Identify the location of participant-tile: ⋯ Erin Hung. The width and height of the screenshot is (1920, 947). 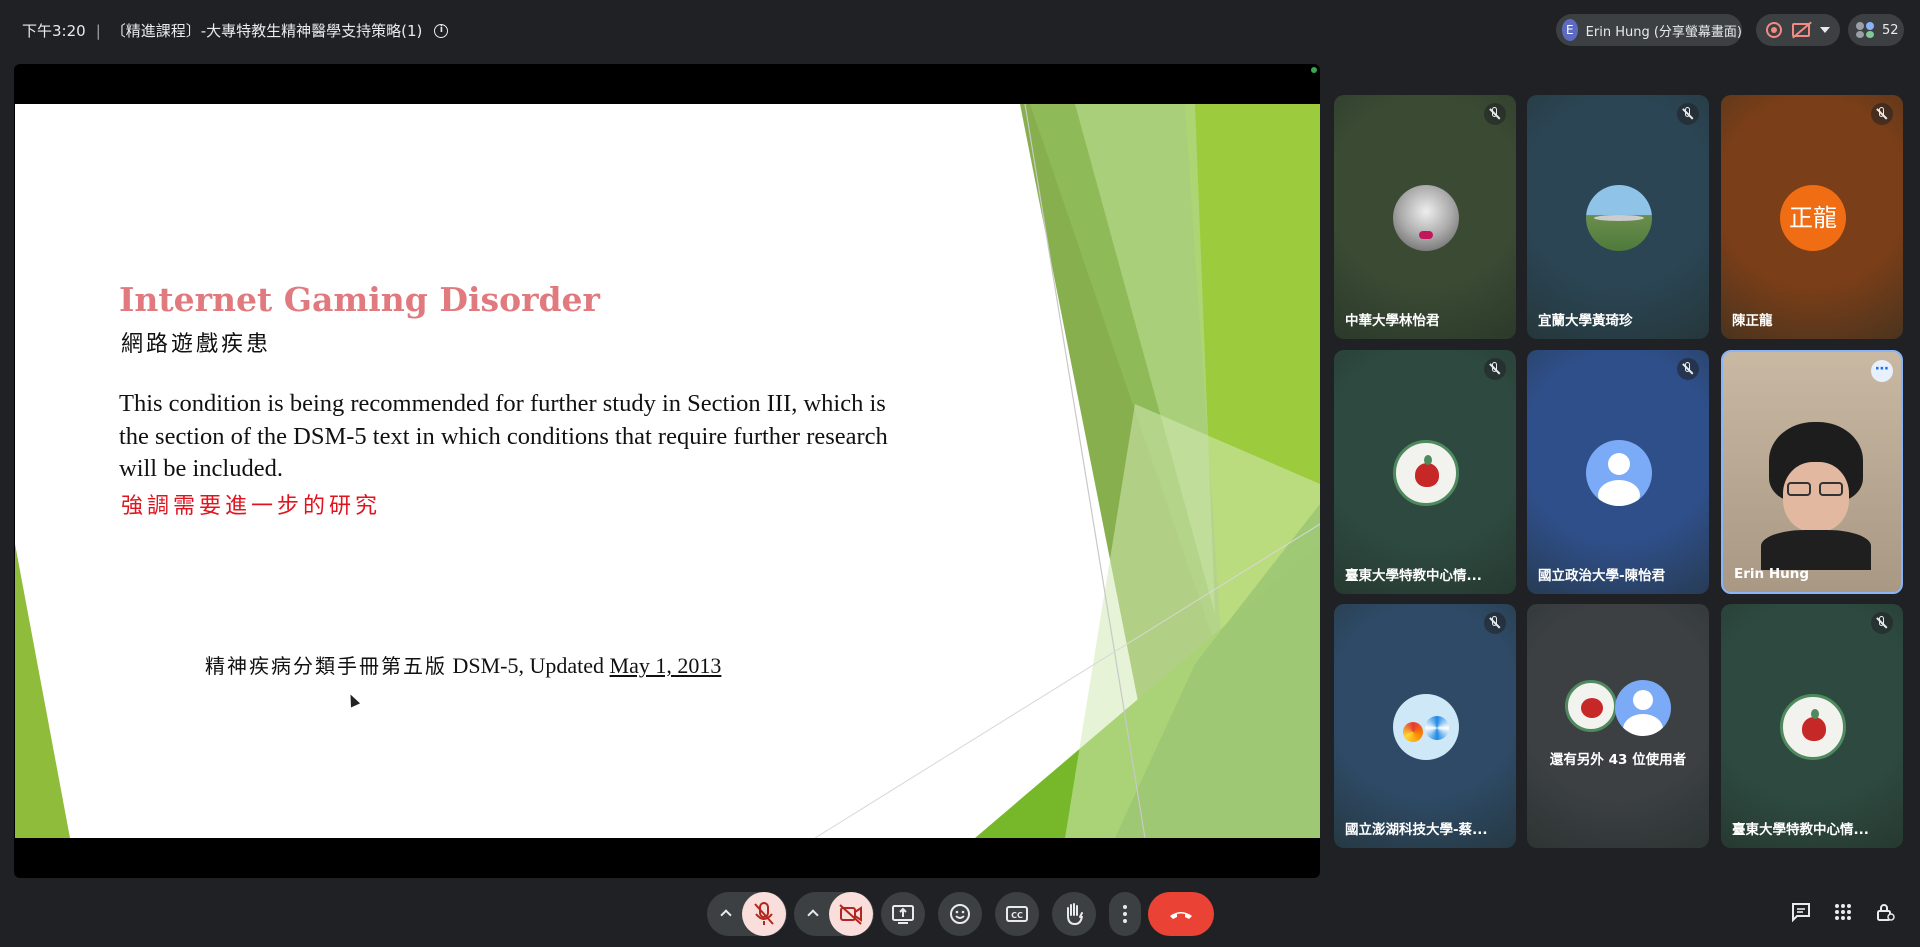
(1812, 472).